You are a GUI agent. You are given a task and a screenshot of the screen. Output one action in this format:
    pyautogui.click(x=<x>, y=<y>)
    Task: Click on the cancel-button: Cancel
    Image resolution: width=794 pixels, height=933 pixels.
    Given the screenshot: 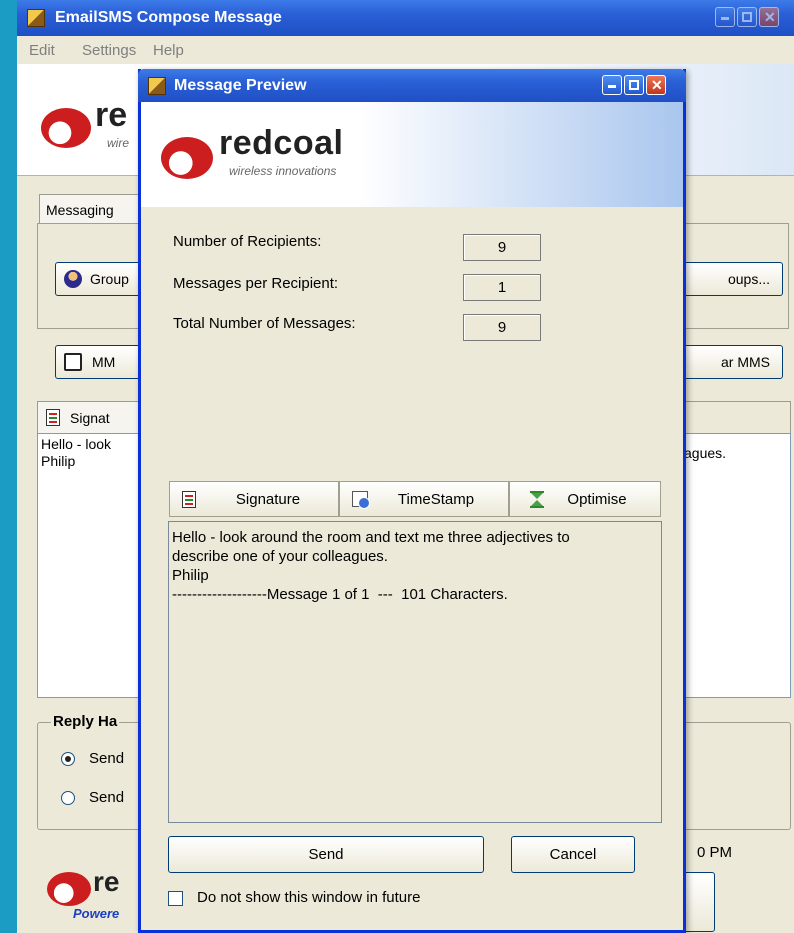 What is the action you would take?
    pyautogui.click(x=573, y=854)
    